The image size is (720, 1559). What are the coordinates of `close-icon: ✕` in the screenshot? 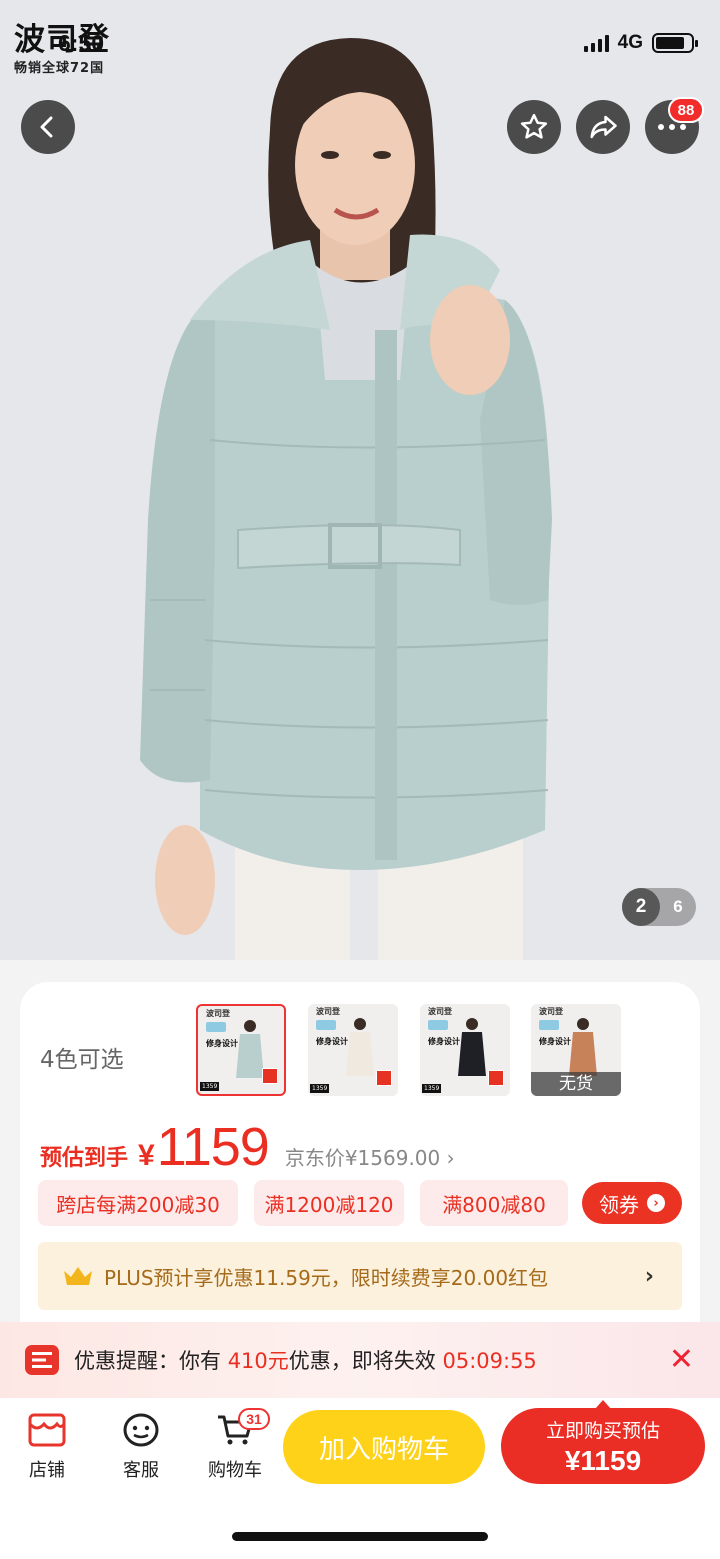 It's located at (681, 1360).